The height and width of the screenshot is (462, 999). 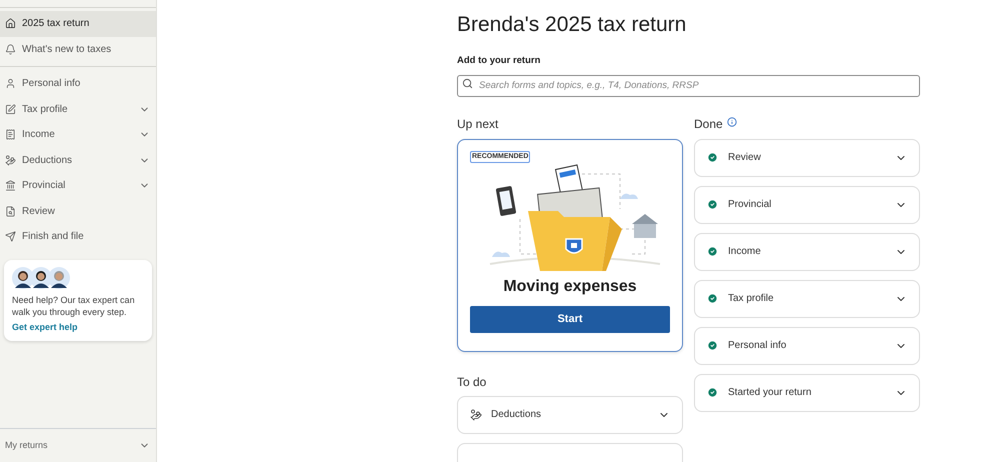 I want to click on bell-icon, so click(x=10, y=49).